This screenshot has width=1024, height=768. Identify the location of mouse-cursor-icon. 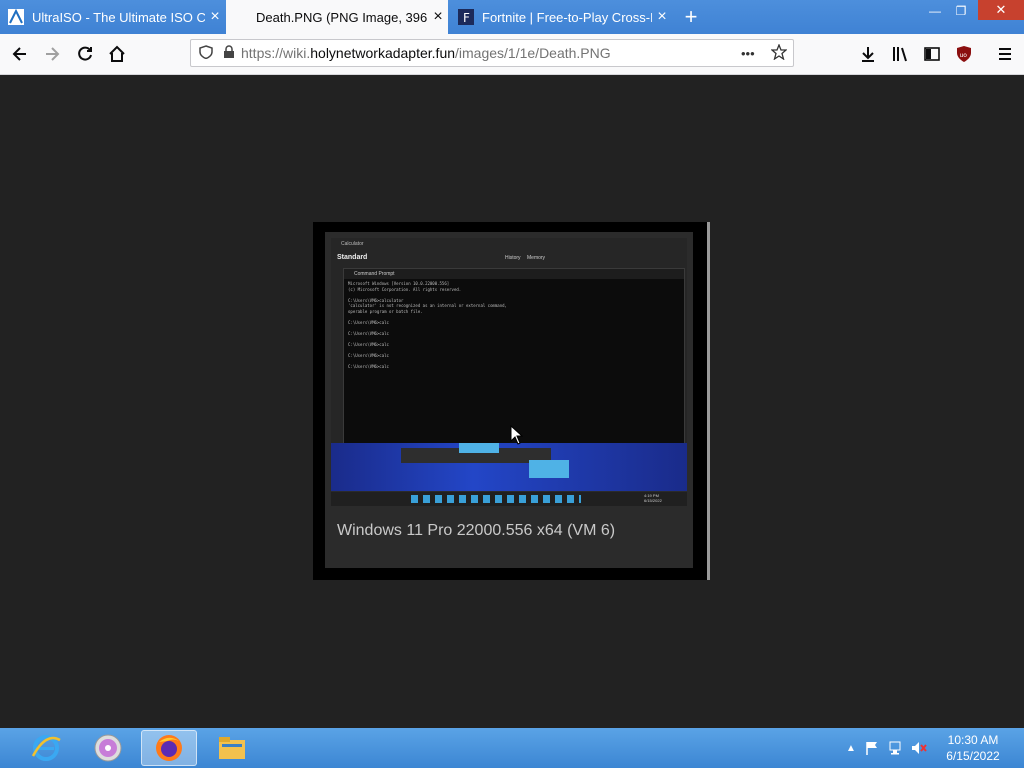
(517, 435).